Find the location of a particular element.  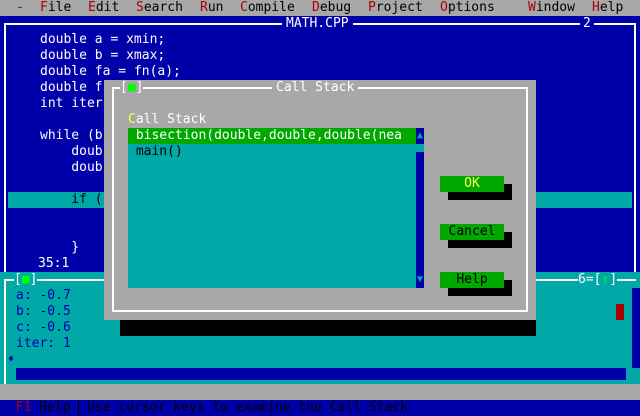

watch-item: a: -0.7 is located at coordinates (43, 296).